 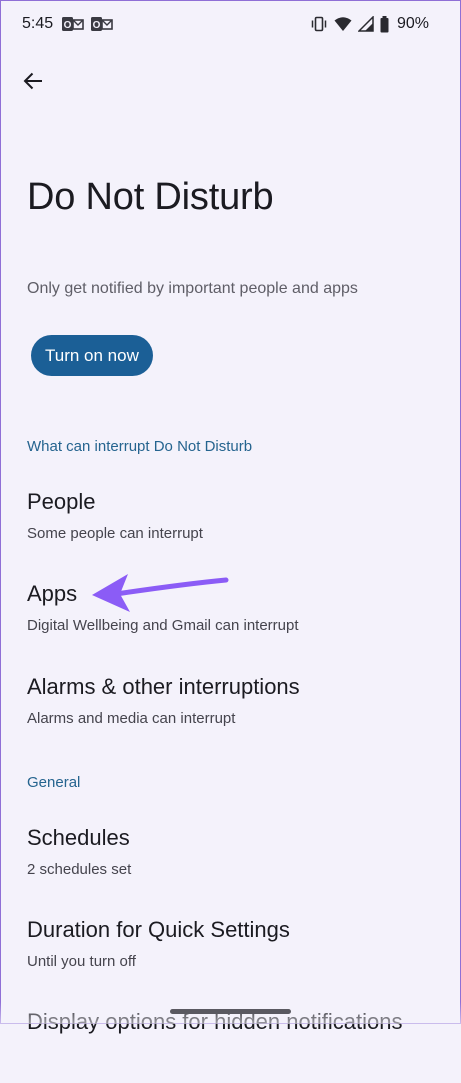 I want to click on pref-title: Duration for Quick Settings, so click(x=158, y=929).